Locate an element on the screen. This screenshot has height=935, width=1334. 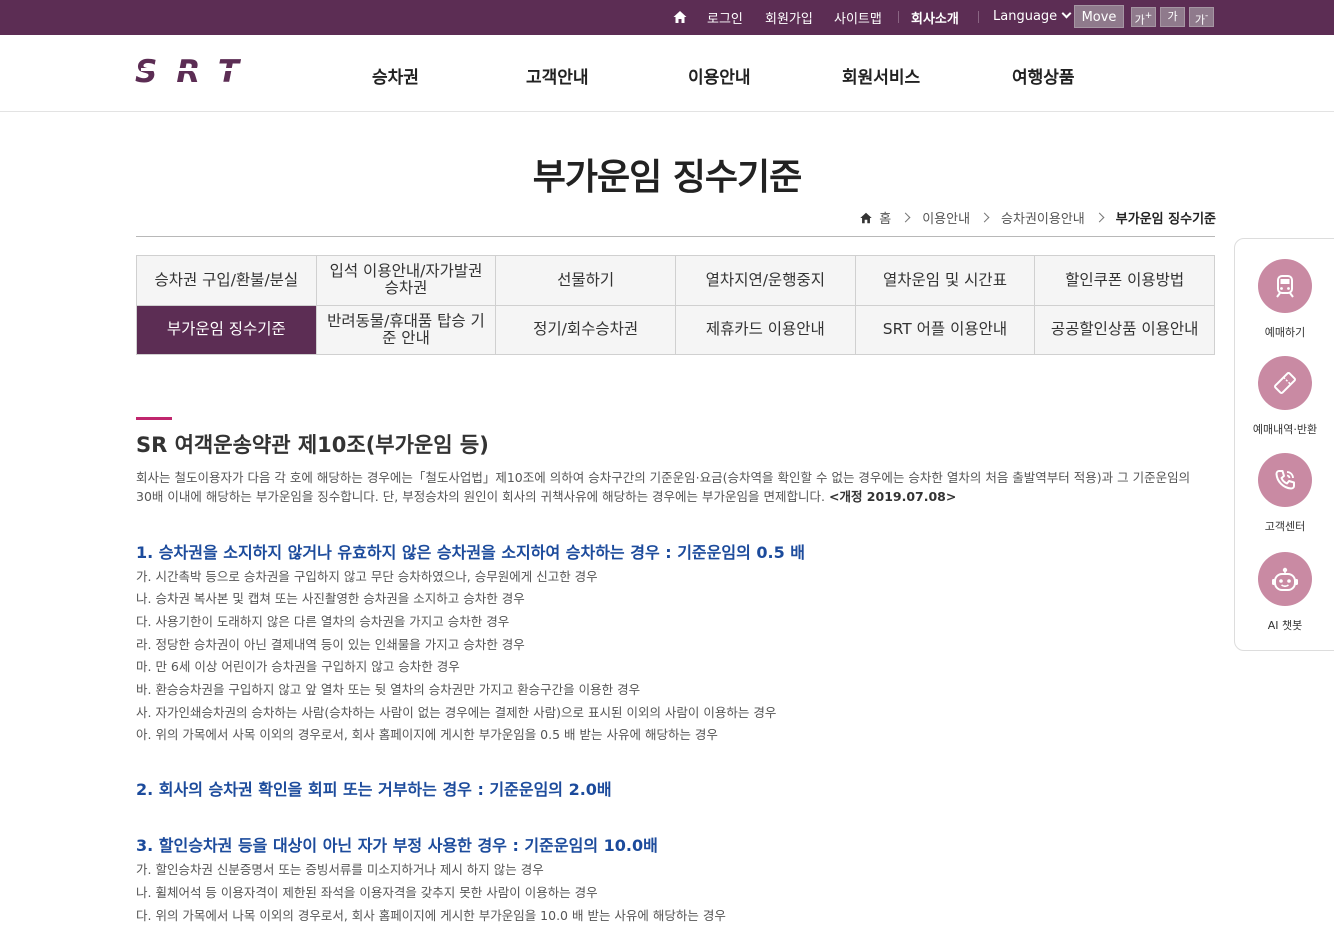
section-accent-bar is located at coordinates (154, 418).